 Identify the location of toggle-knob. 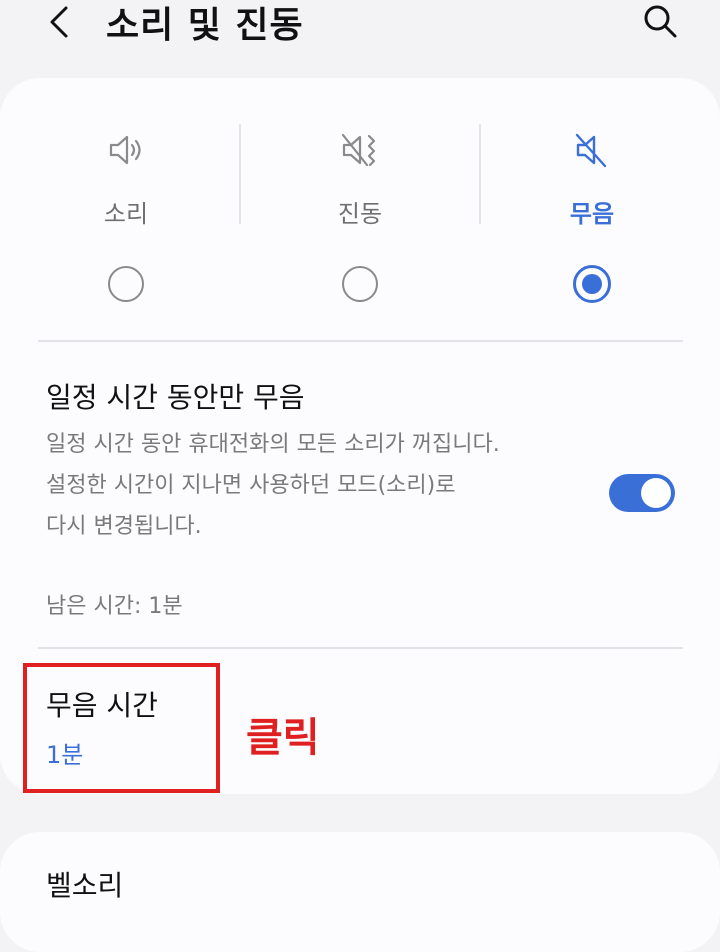
(656, 493).